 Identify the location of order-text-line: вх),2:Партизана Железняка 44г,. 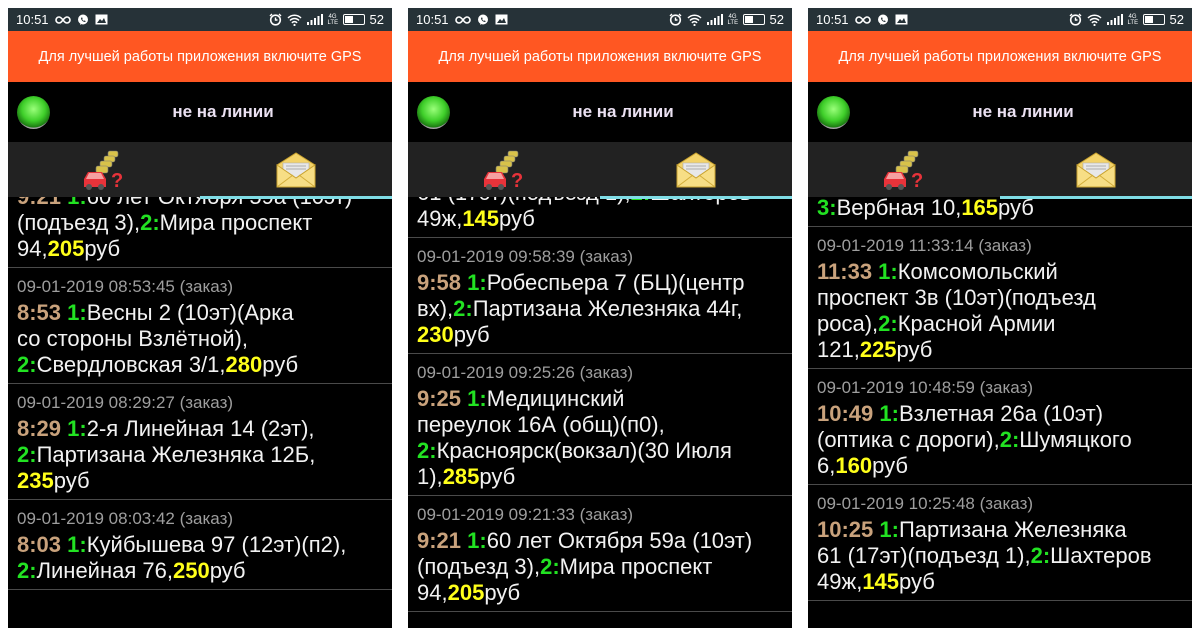
(604, 309).